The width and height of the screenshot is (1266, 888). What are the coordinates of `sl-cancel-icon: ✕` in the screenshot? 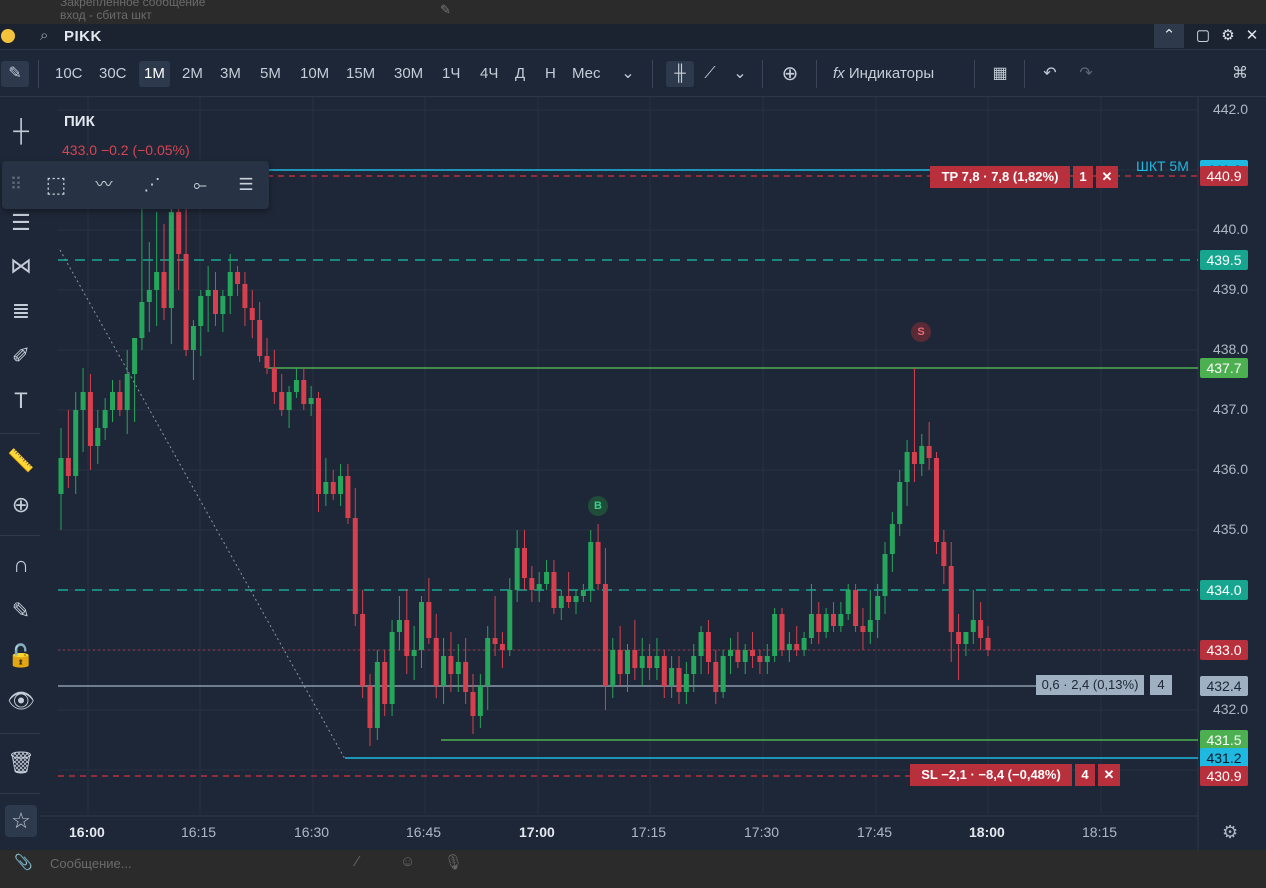 It's located at (1109, 775).